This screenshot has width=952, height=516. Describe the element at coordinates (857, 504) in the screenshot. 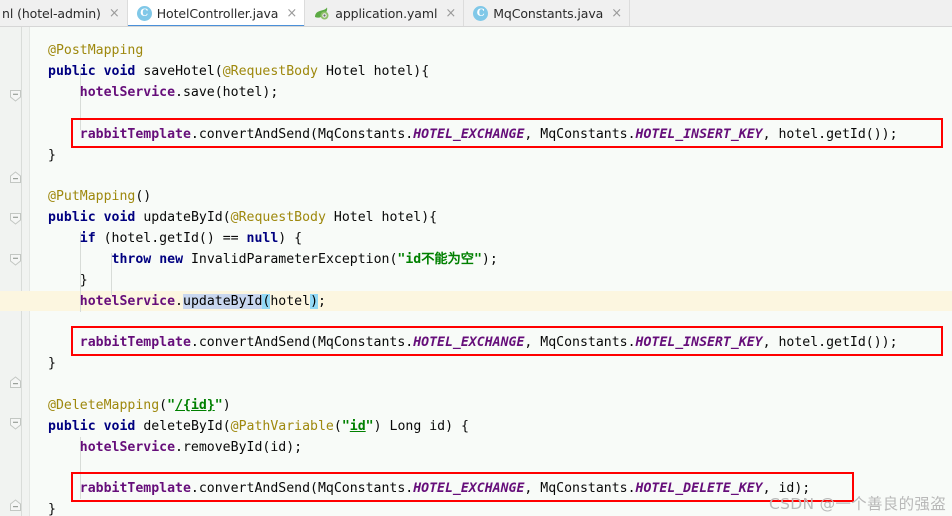

I see `watermark-text: CSDN @一个善良的强盗` at that location.